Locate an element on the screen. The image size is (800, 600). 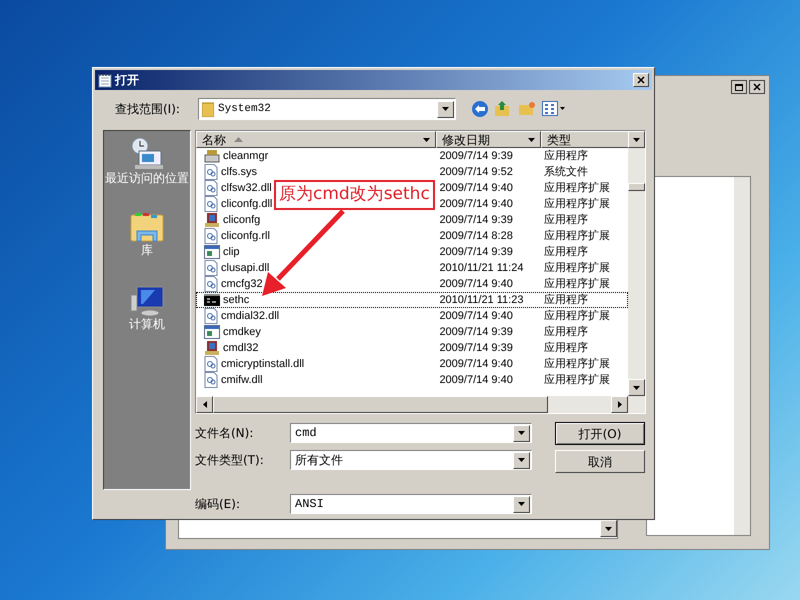
file-name: clfsw32.dll is located at coordinates (246, 188).